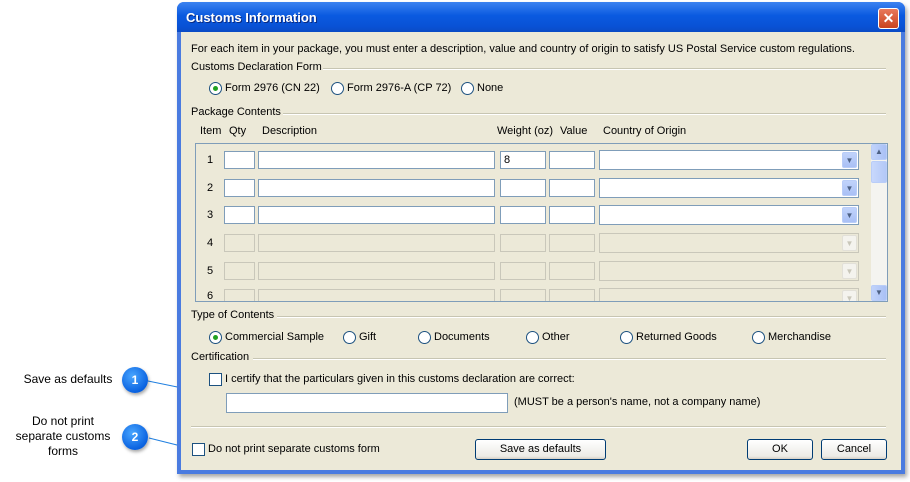 The image size is (910, 482). Describe the element at coordinates (729, 188) in the screenshot. I see `row-2-country-select: ▼` at that location.